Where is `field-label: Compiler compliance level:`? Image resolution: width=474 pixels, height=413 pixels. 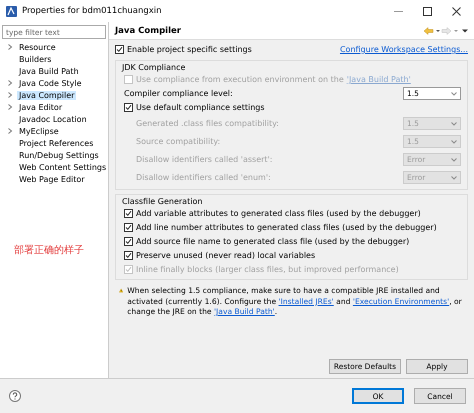
field-label: Compiler compliance level: is located at coordinates (178, 93).